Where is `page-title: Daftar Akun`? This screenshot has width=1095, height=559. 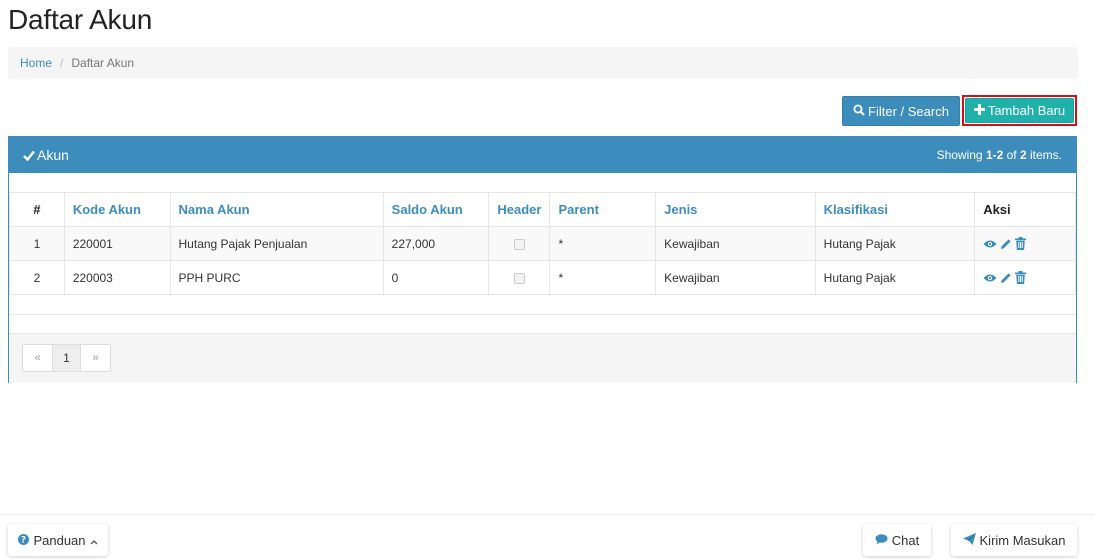
page-title: Daftar Akun is located at coordinates (80, 19).